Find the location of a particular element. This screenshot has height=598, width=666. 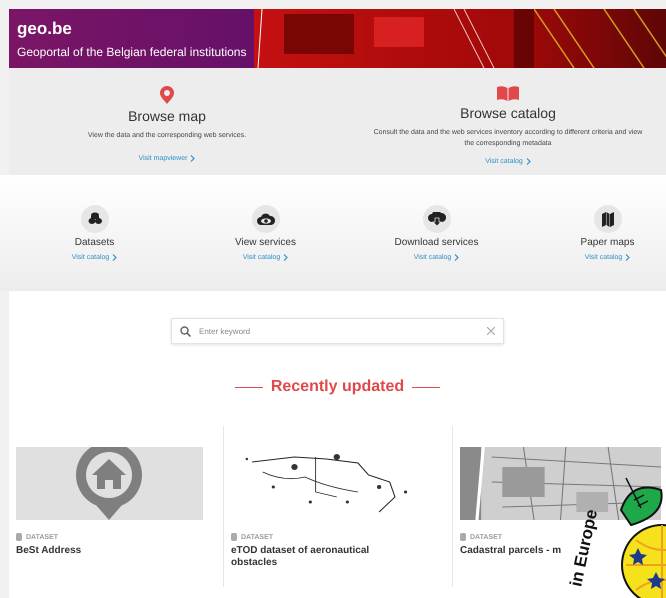

service-title: View services is located at coordinates (265, 242).